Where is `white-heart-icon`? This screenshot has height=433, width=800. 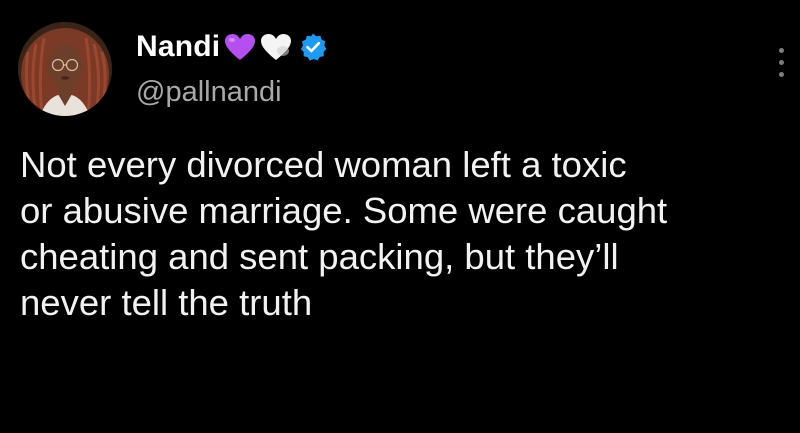
white-heart-icon is located at coordinates (276, 47).